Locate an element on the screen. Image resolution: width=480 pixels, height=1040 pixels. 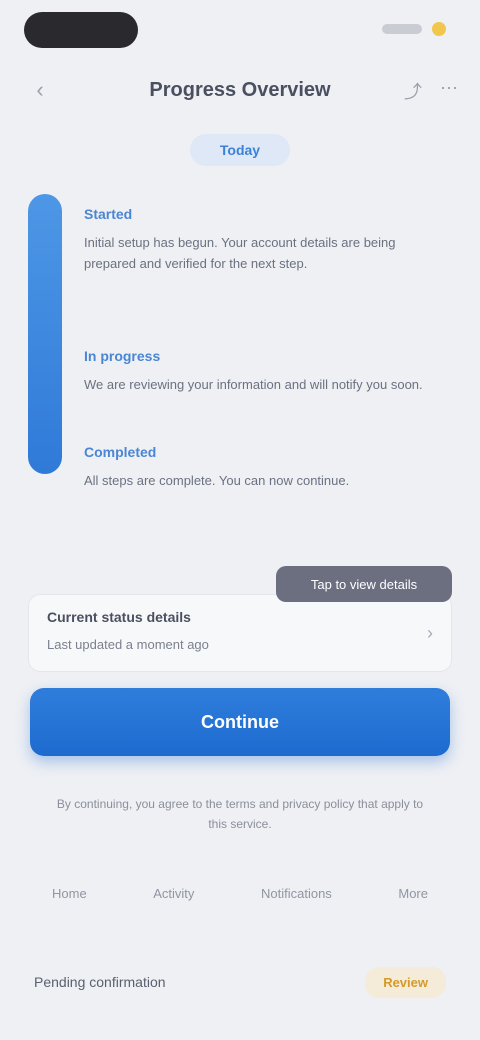
tab-activity: Activity is located at coordinates (173, 893).